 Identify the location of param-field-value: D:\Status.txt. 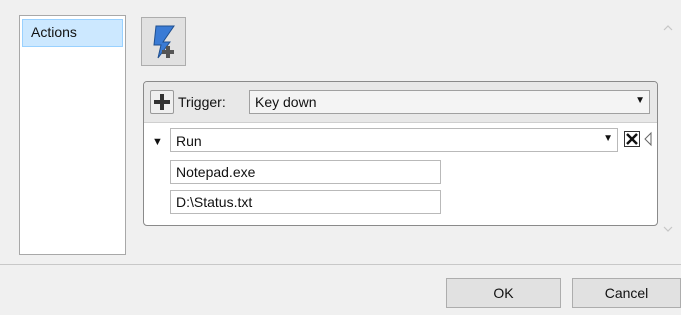
(214, 202).